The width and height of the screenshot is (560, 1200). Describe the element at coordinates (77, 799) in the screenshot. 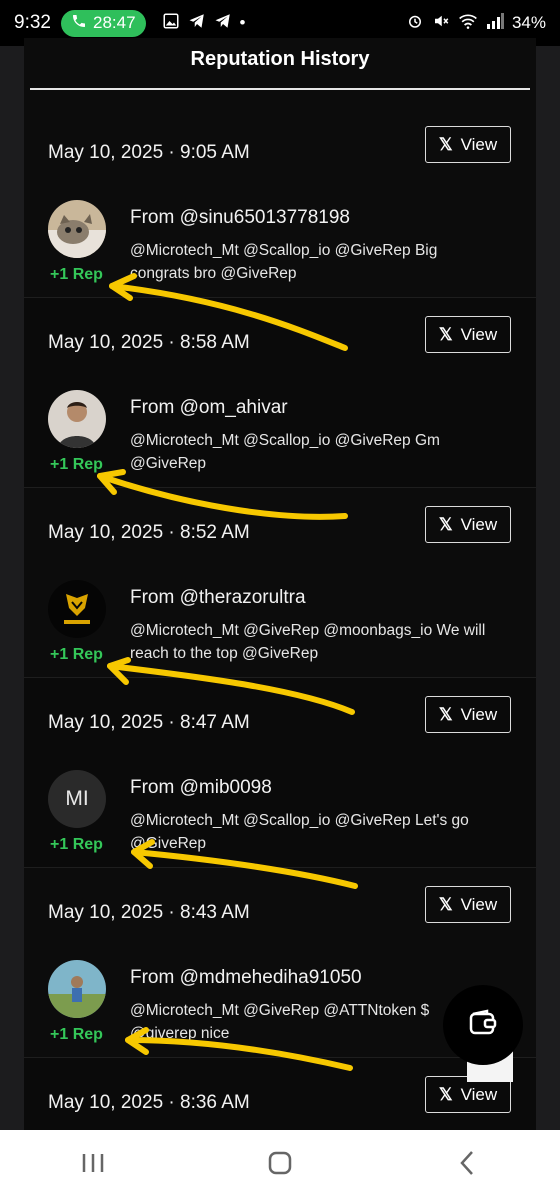

I see `avatar: MI` at that location.